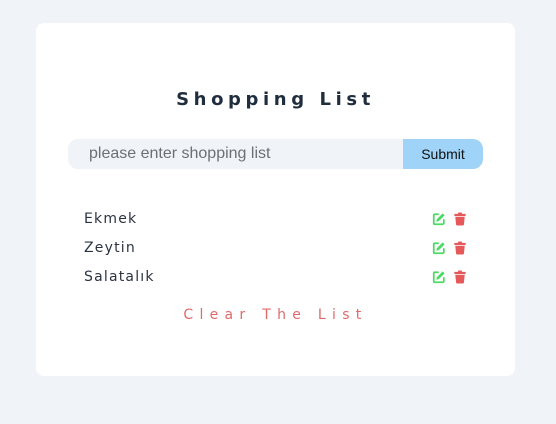 Image resolution: width=556 pixels, height=424 pixels. Describe the element at coordinates (443, 154) in the screenshot. I see `submit-button: Submit` at that location.